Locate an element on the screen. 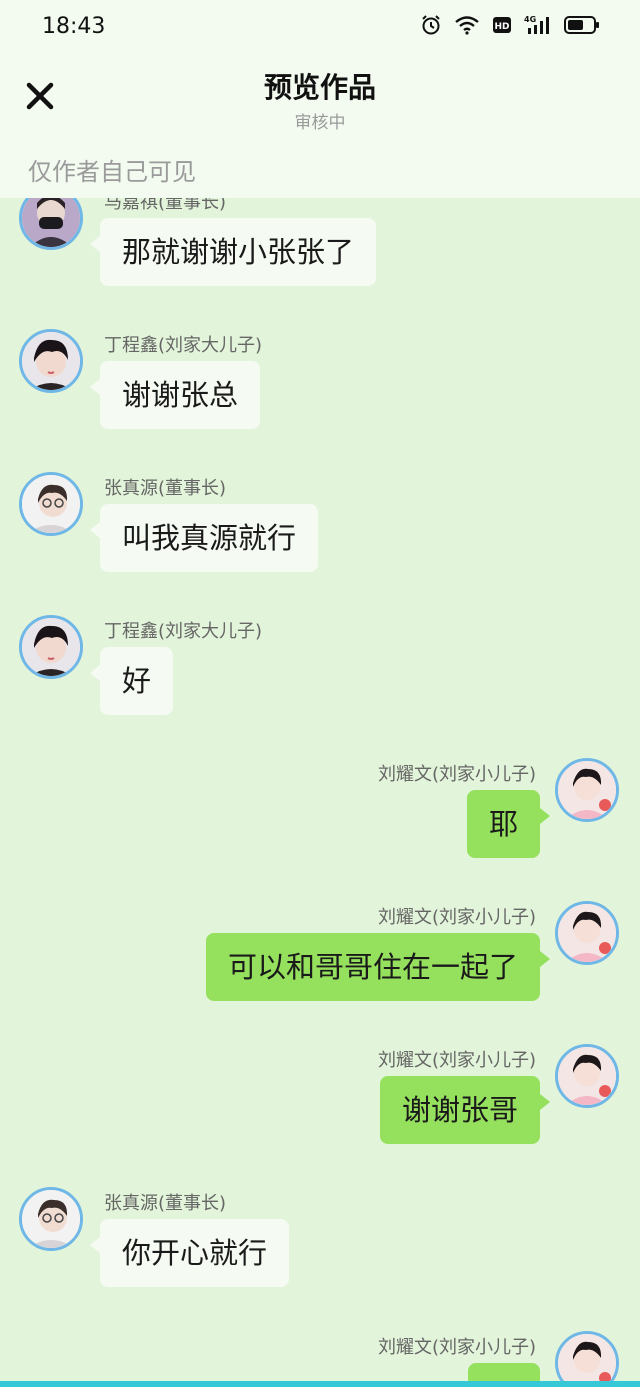  visibility-note: 仅作者自己可见 is located at coordinates (112, 172).